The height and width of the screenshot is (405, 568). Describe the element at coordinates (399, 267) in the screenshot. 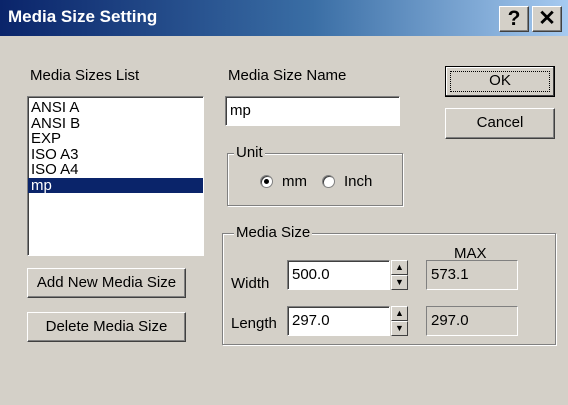

I see `width-spin-up-icon: ▲` at that location.